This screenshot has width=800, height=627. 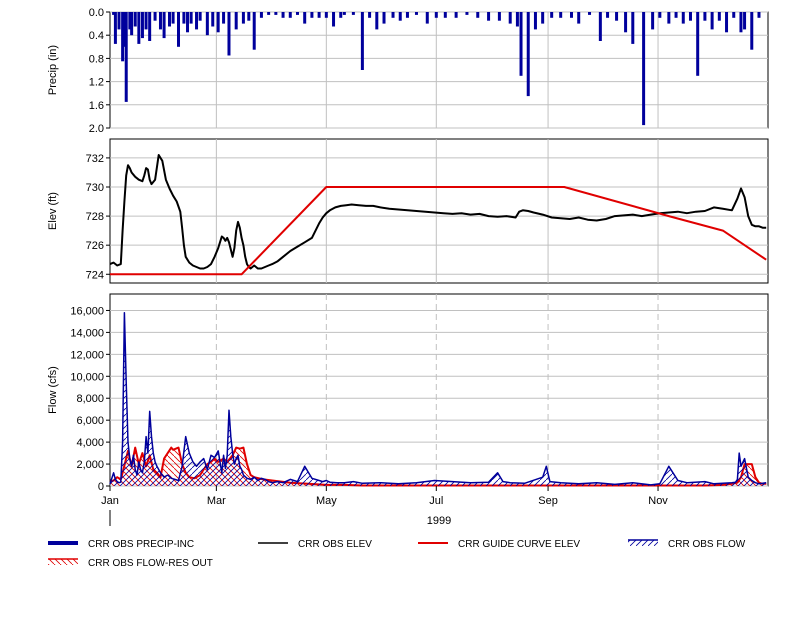 I want to click on legend-item-flow: CRR OBS FLOW, so click(x=687, y=544).